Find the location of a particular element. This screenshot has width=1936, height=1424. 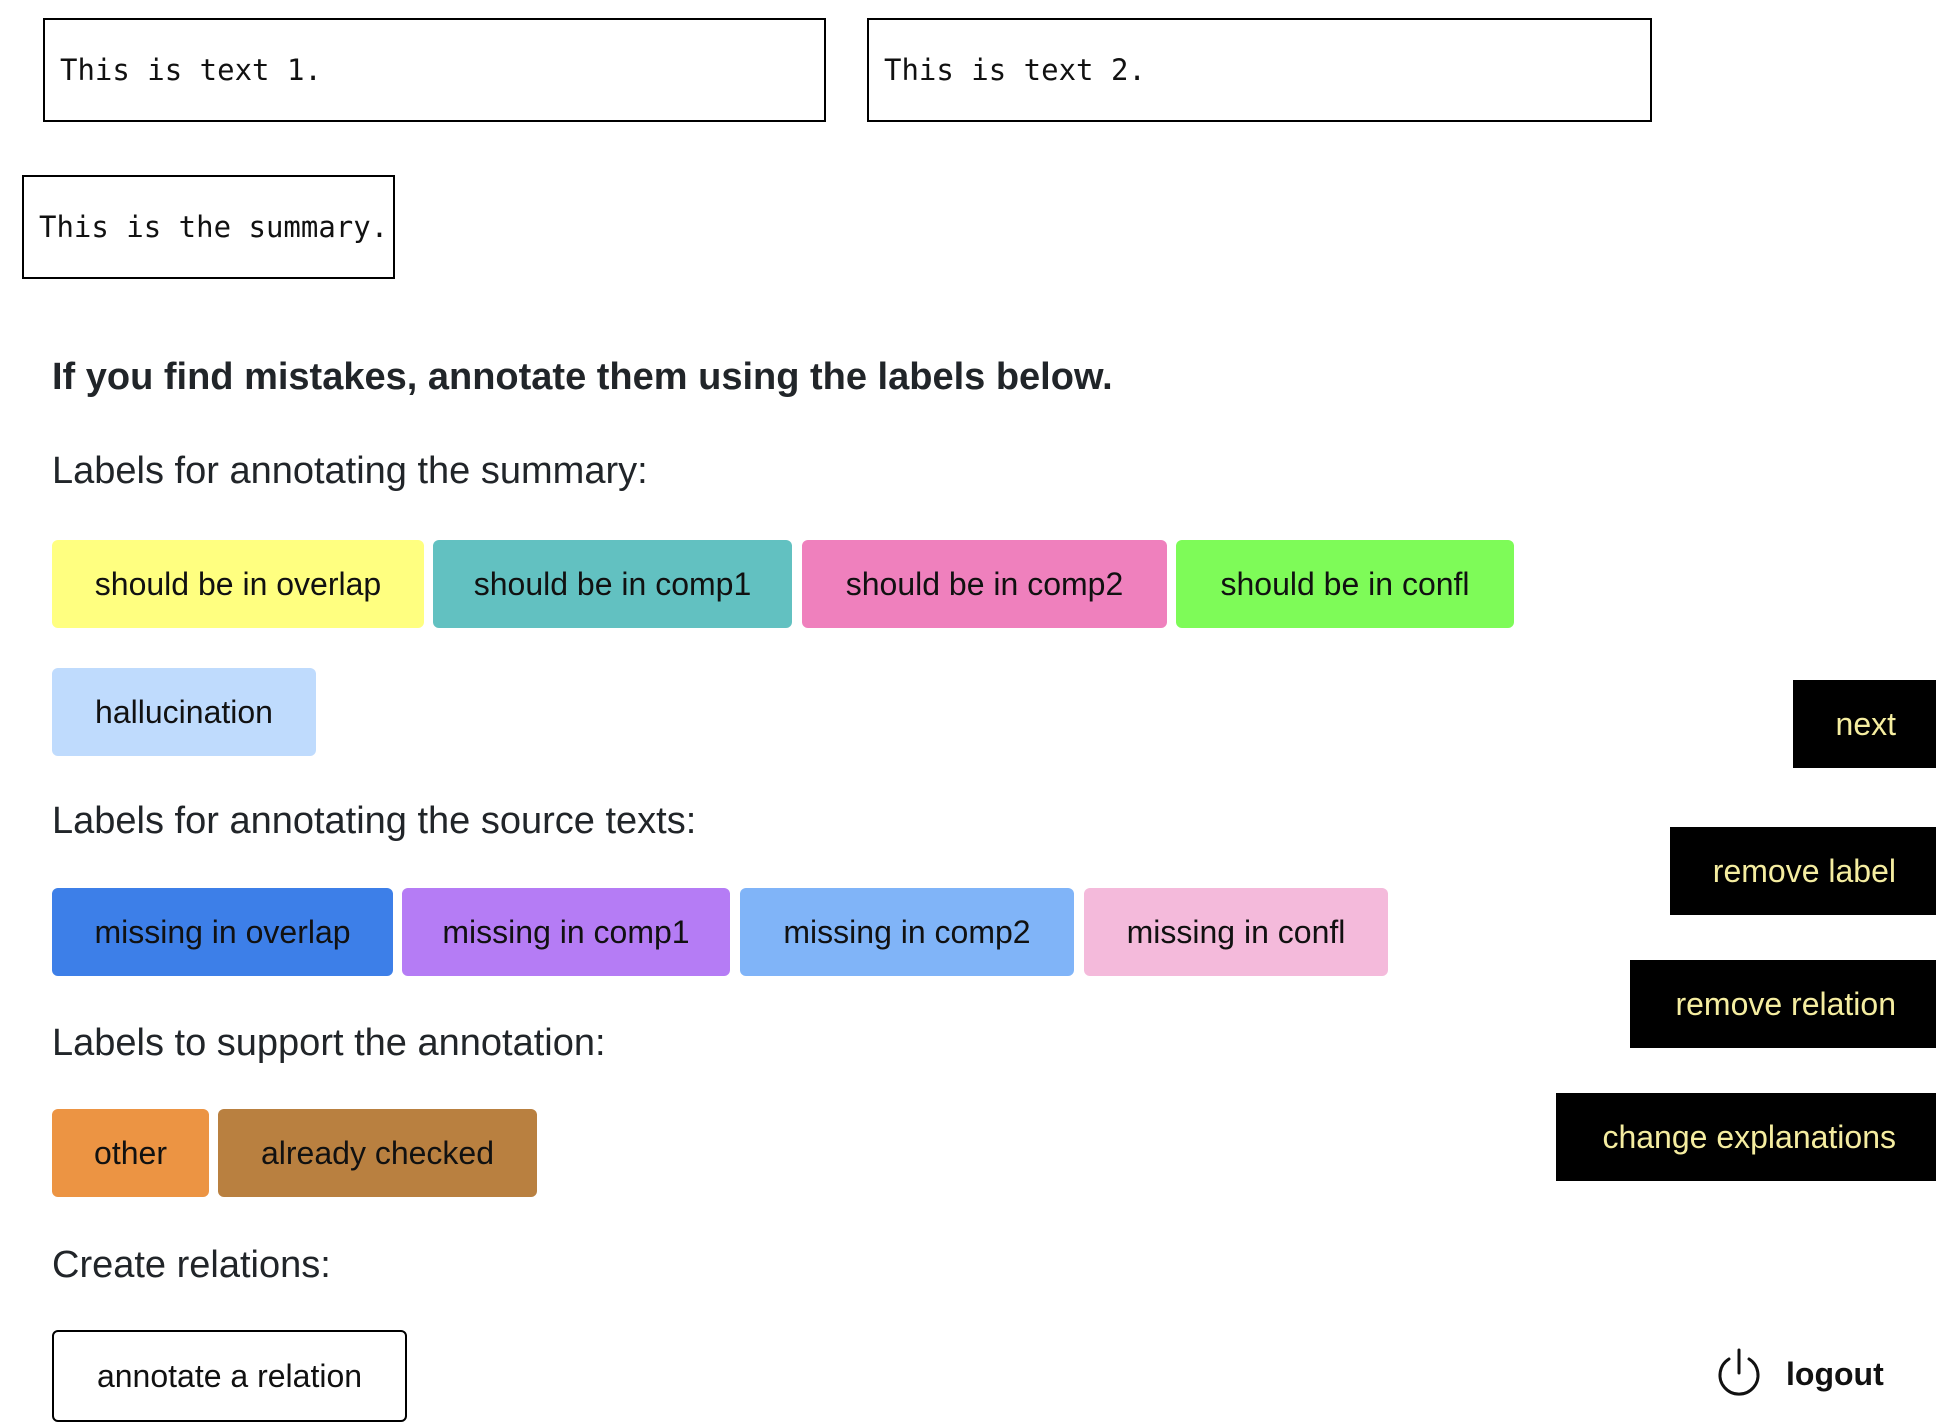

support-labels-heading: Labels to support the annotation: is located at coordinates (329, 1043).